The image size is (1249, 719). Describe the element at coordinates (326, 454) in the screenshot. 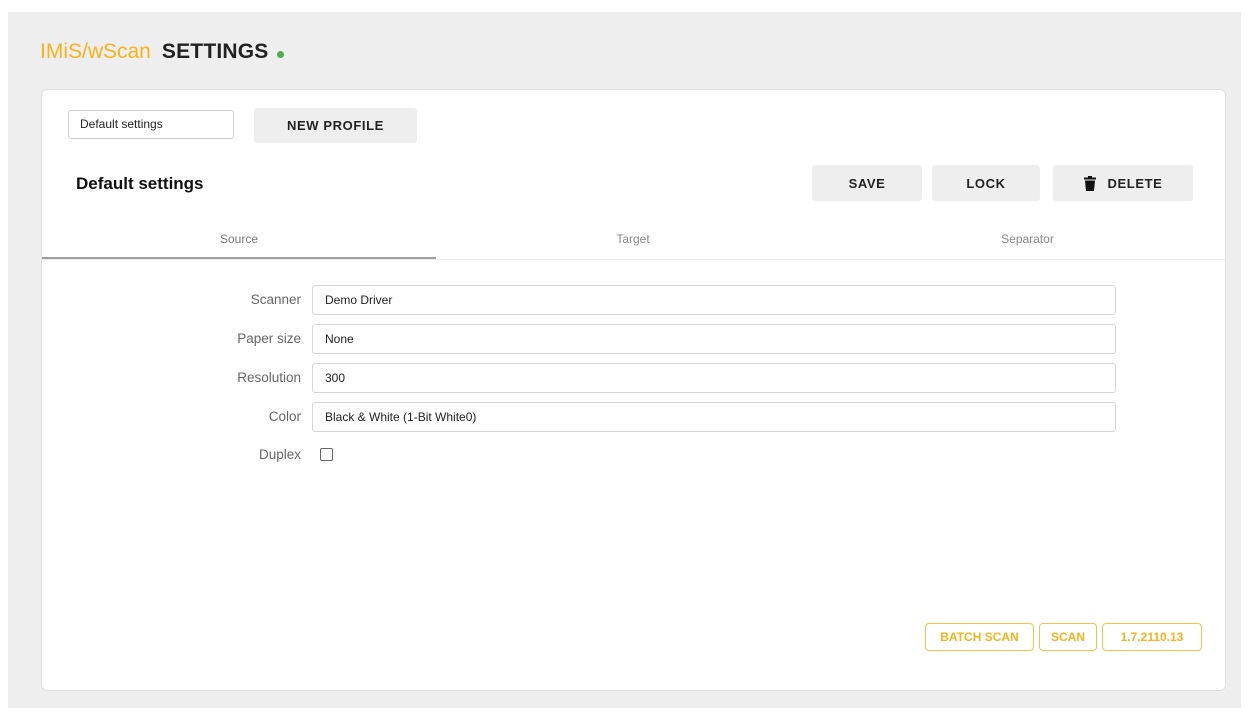

I see `duplex-checkbox` at that location.